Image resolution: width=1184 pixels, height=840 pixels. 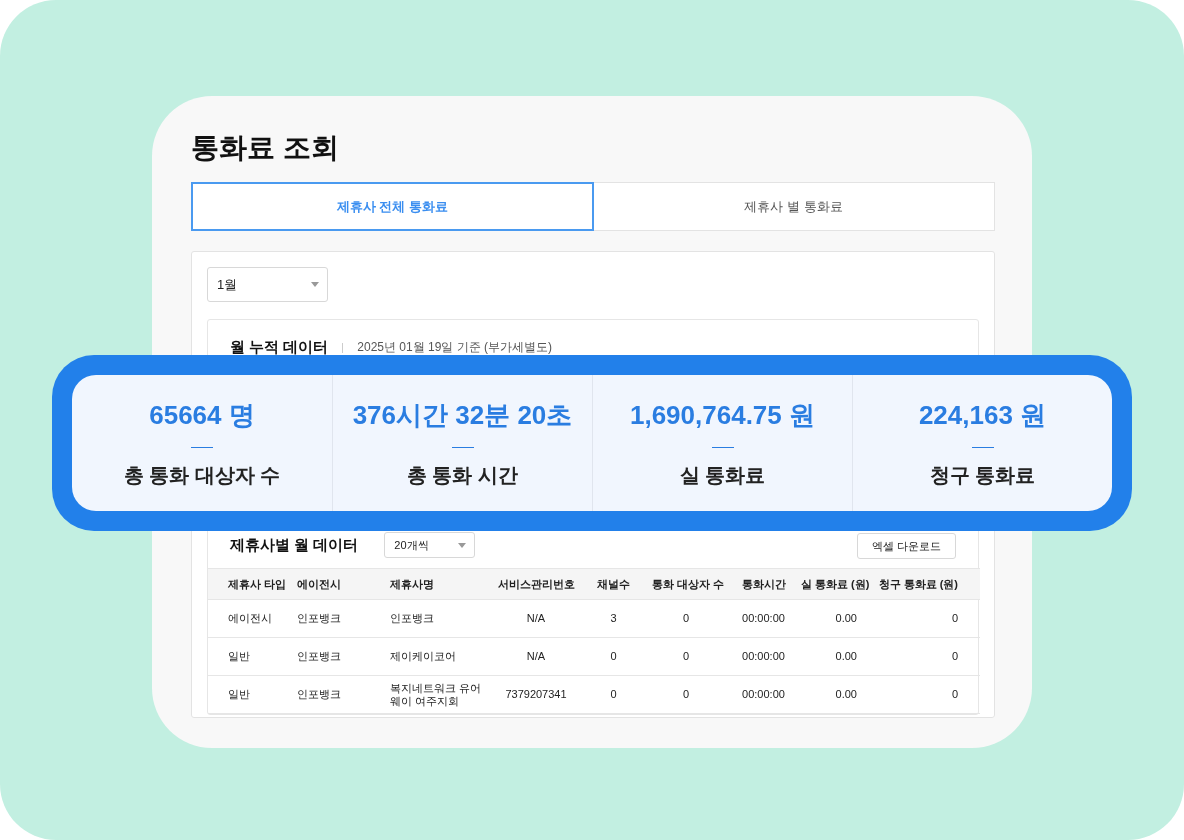 I want to click on table-cell: 복지네트워크 유어웨이 여주지회, so click(x=436, y=694).